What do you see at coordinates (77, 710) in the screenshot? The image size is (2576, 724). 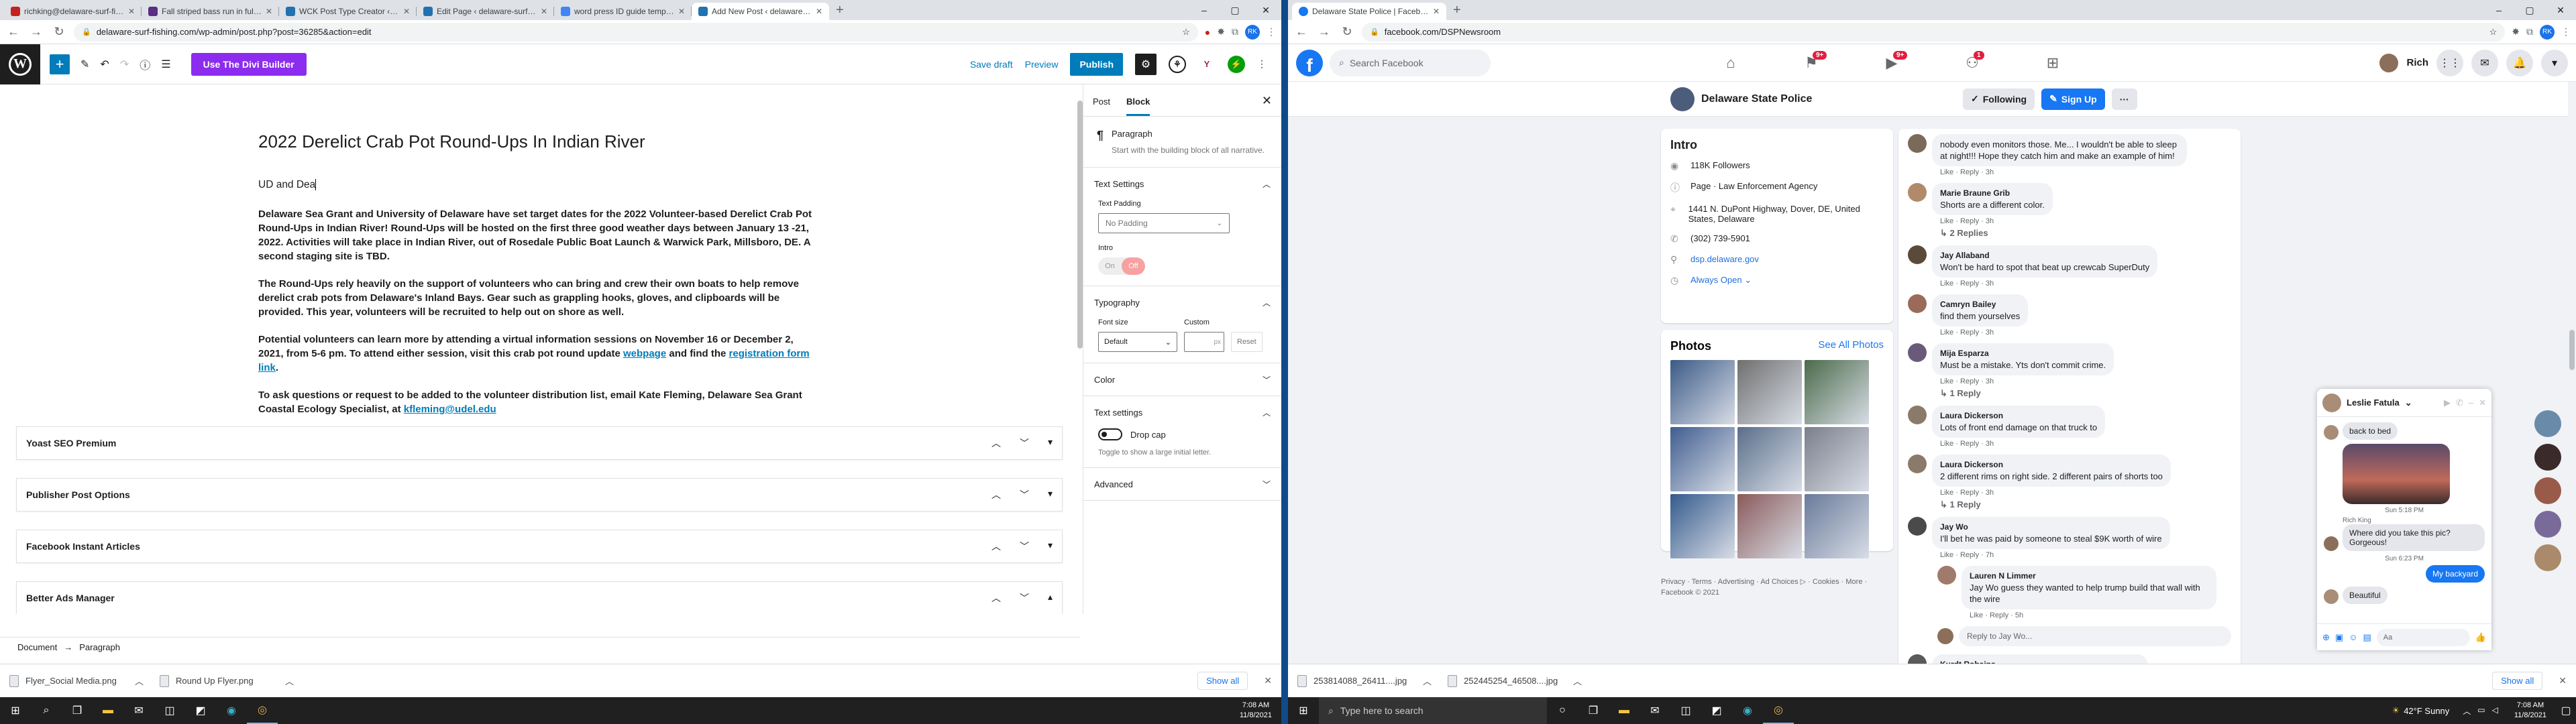 I see `task-view-icon: ❐` at bounding box center [77, 710].